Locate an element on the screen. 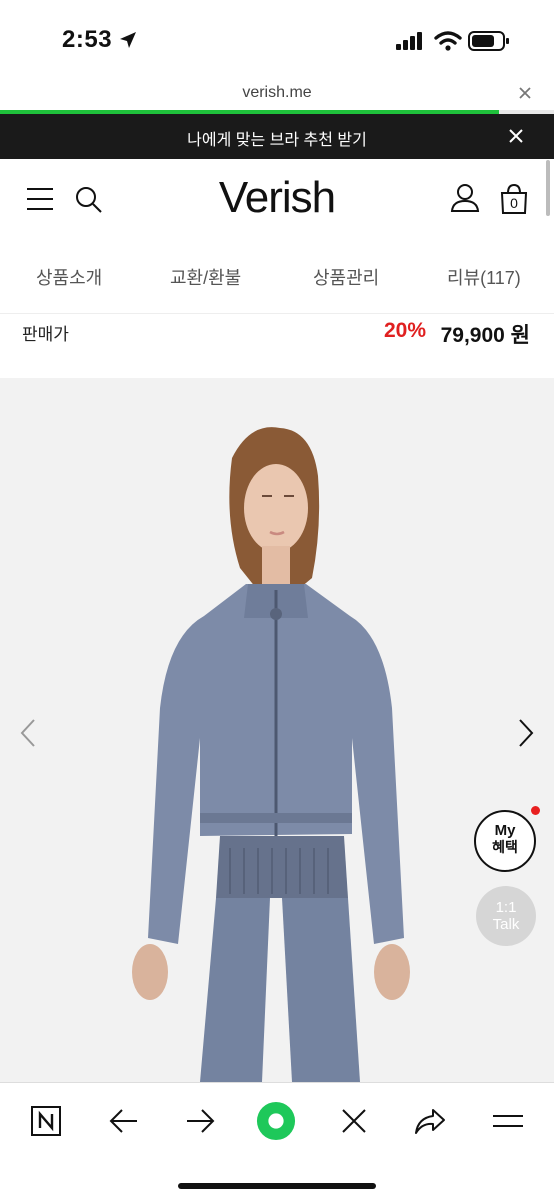 This screenshot has height=1200, width=554. cart-count: 0 is located at coordinates (514, 203).